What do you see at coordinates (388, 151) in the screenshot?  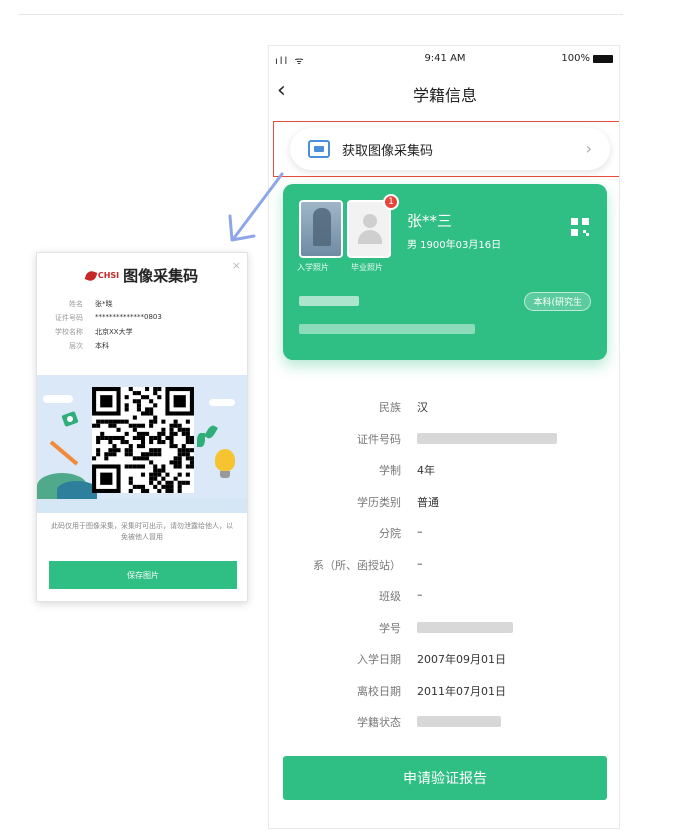 I see `fetch-image-code-label: 获取图像采集码` at bounding box center [388, 151].